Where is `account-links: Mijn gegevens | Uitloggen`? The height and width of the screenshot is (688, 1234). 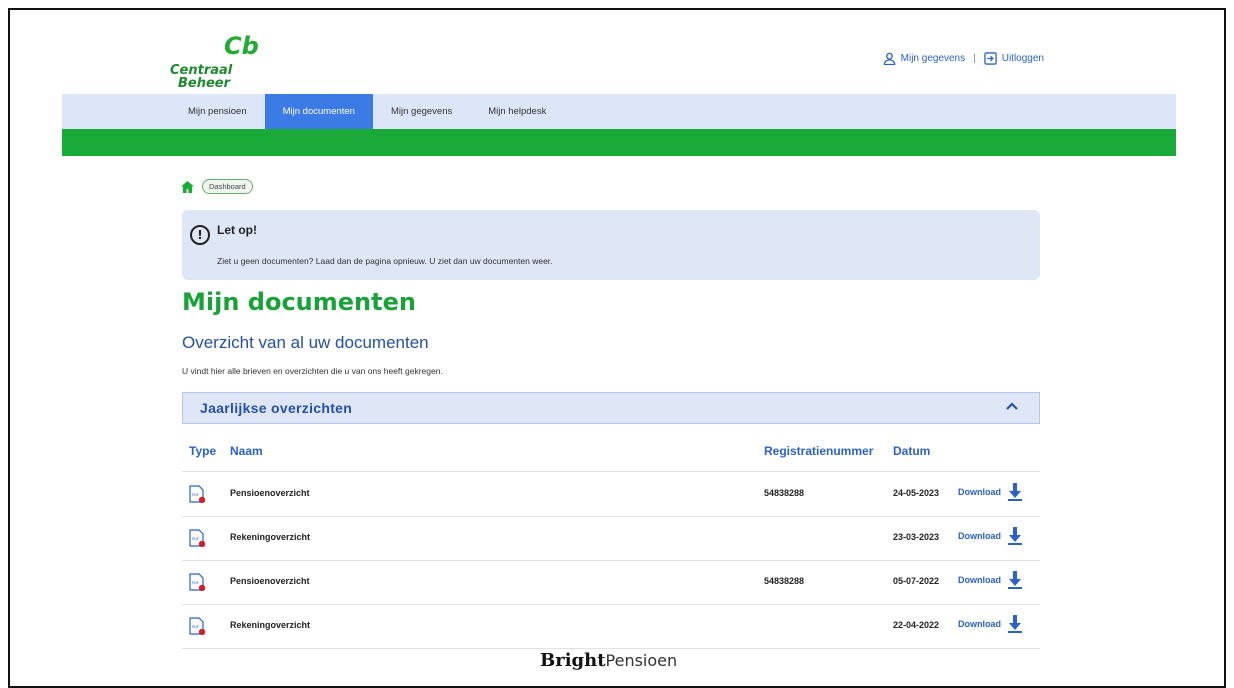
account-links: Mijn gegevens | Uitloggen is located at coordinates (963, 58).